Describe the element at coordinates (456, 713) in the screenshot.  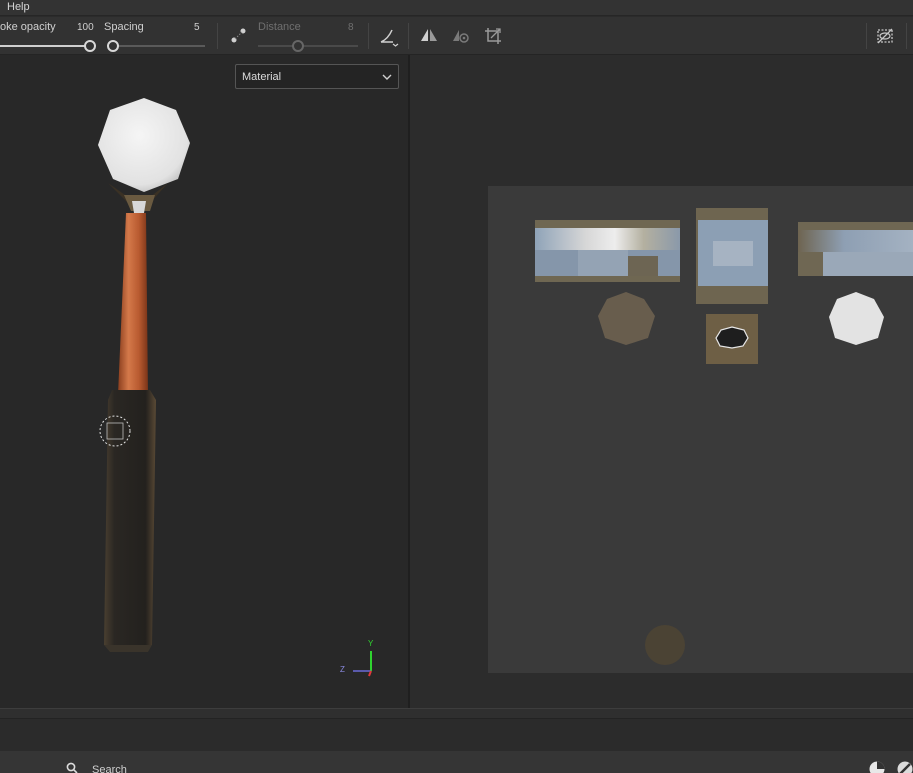
I see `status-bar` at that location.